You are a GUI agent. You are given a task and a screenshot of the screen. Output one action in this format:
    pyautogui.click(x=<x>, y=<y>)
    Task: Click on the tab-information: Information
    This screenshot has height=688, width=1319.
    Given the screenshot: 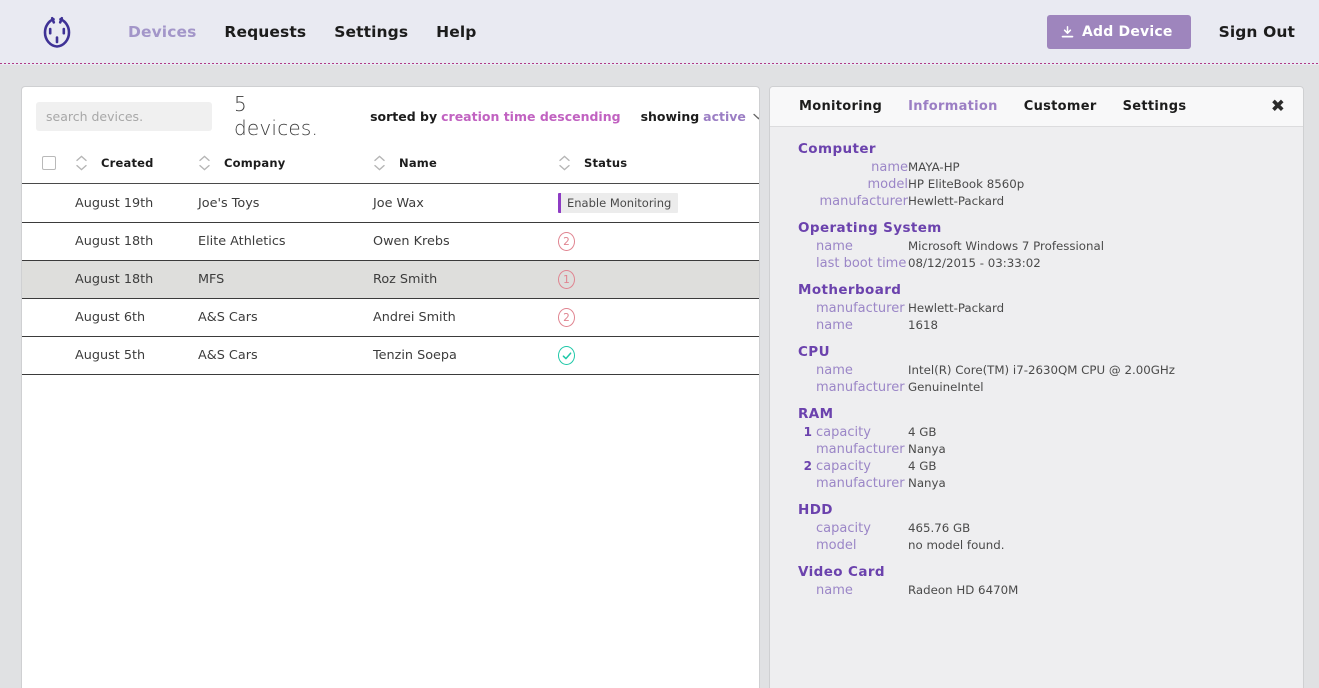 What is the action you would take?
    pyautogui.click(x=953, y=106)
    